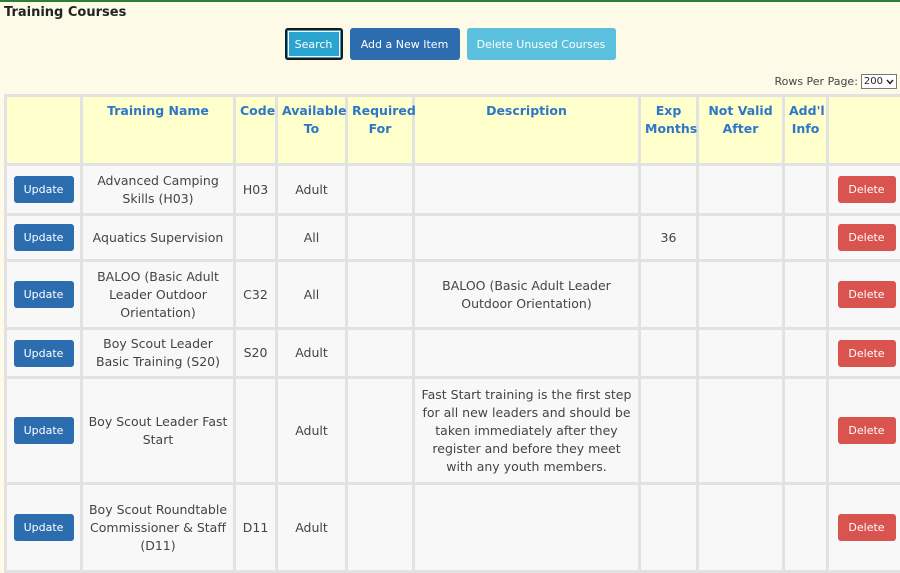 The height and width of the screenshot is (573, 900). Describe the element at coordinates (314, 44) in the screenshot. I see `search-button: Search` at that location.